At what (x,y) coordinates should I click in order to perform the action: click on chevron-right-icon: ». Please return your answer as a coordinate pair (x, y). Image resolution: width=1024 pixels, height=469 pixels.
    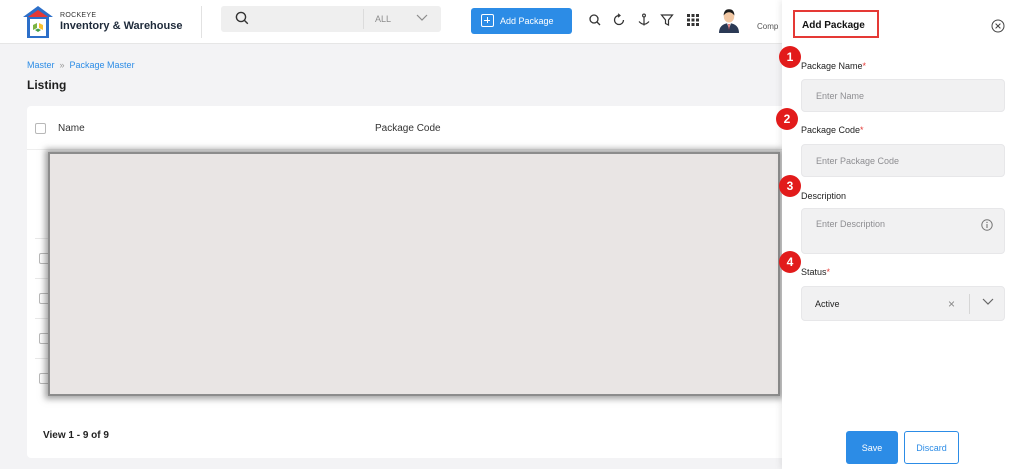
    Looking at the image, I should click on (62, 65).